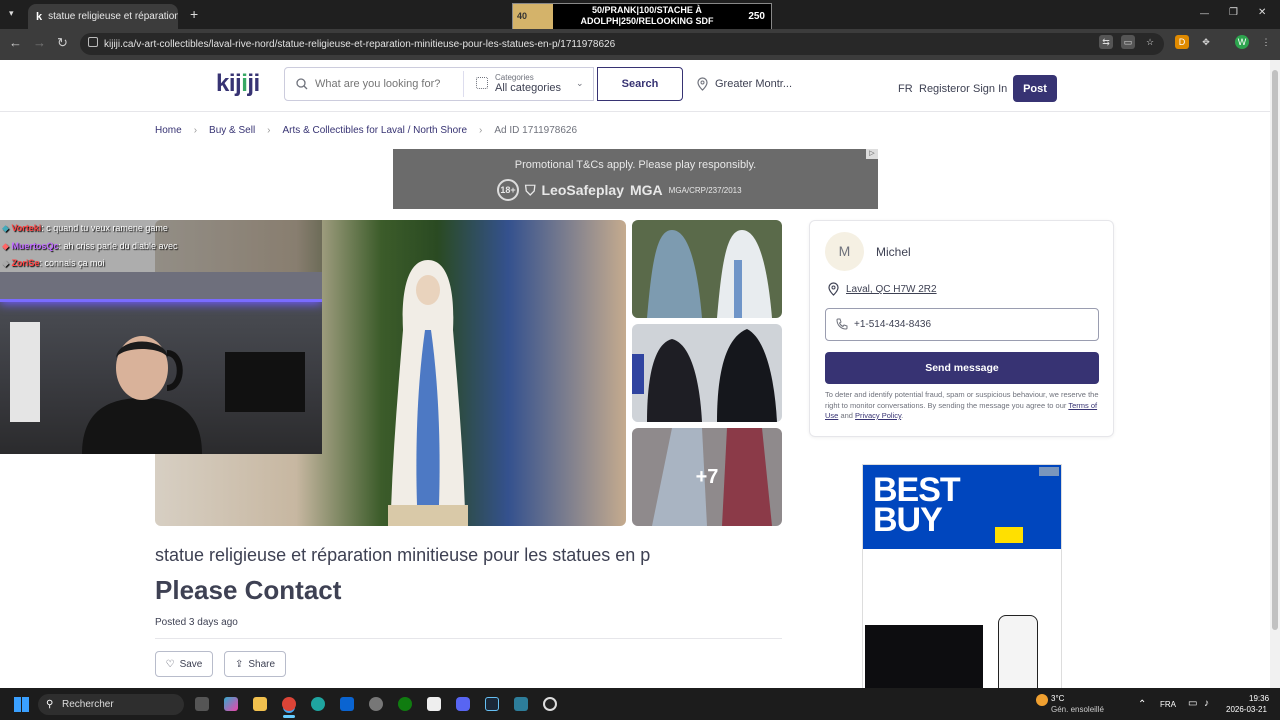 The image size is (1280, 720). What do you see at coordinates (528, 88) in the screenshot?
I see `categories-select: All categories` at bounding box center [528, 88].